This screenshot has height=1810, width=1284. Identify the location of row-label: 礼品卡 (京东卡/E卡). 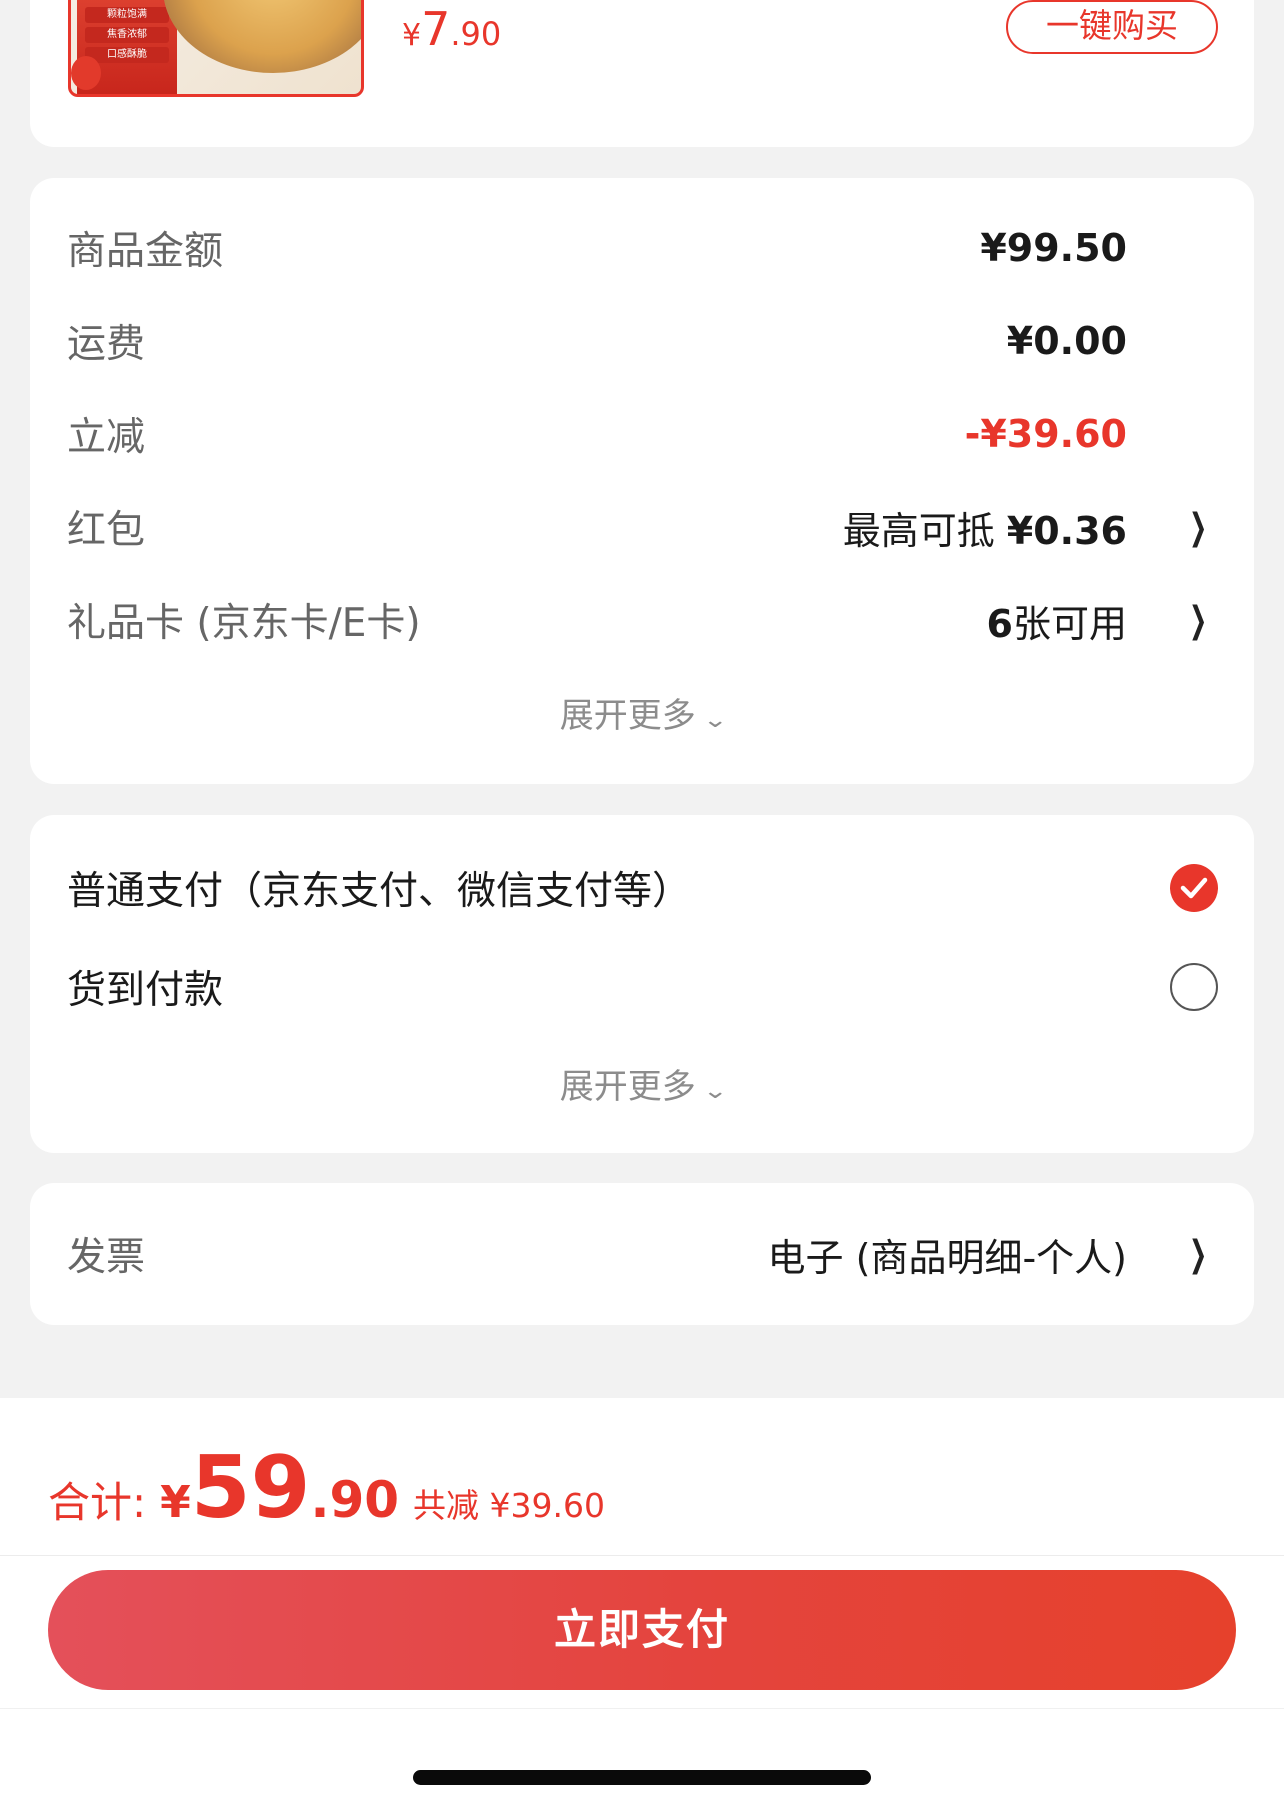
(244, 623).